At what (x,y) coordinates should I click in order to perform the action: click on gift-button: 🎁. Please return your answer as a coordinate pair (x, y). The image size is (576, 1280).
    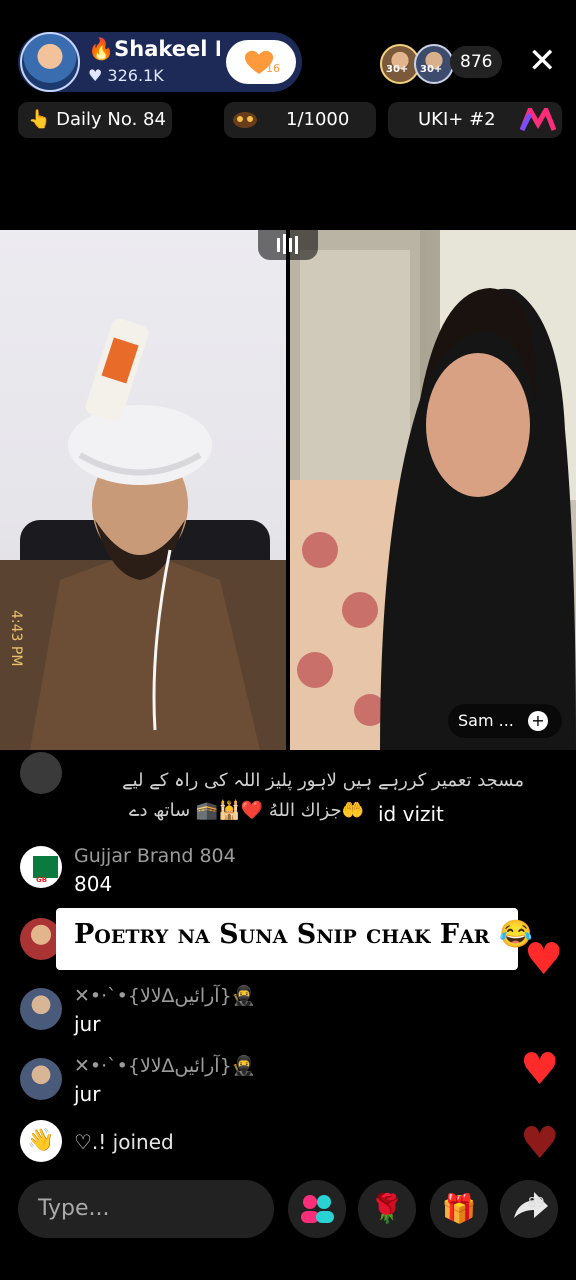
    Looking at the image, I should click on (459, 1209).